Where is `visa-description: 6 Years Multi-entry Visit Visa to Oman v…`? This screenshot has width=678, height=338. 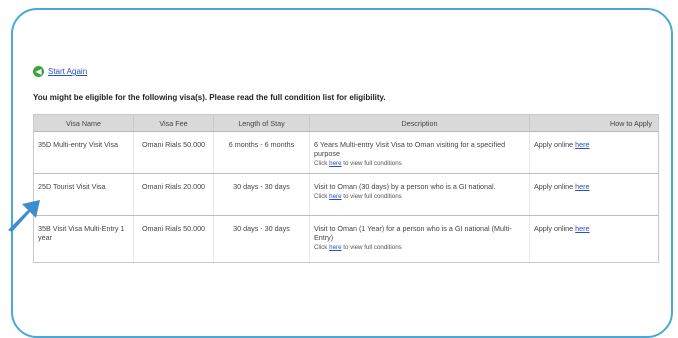
visa-description: 6 Years Multi-entry Visit Visa to Oman v… is located at coordinates (420, 152).